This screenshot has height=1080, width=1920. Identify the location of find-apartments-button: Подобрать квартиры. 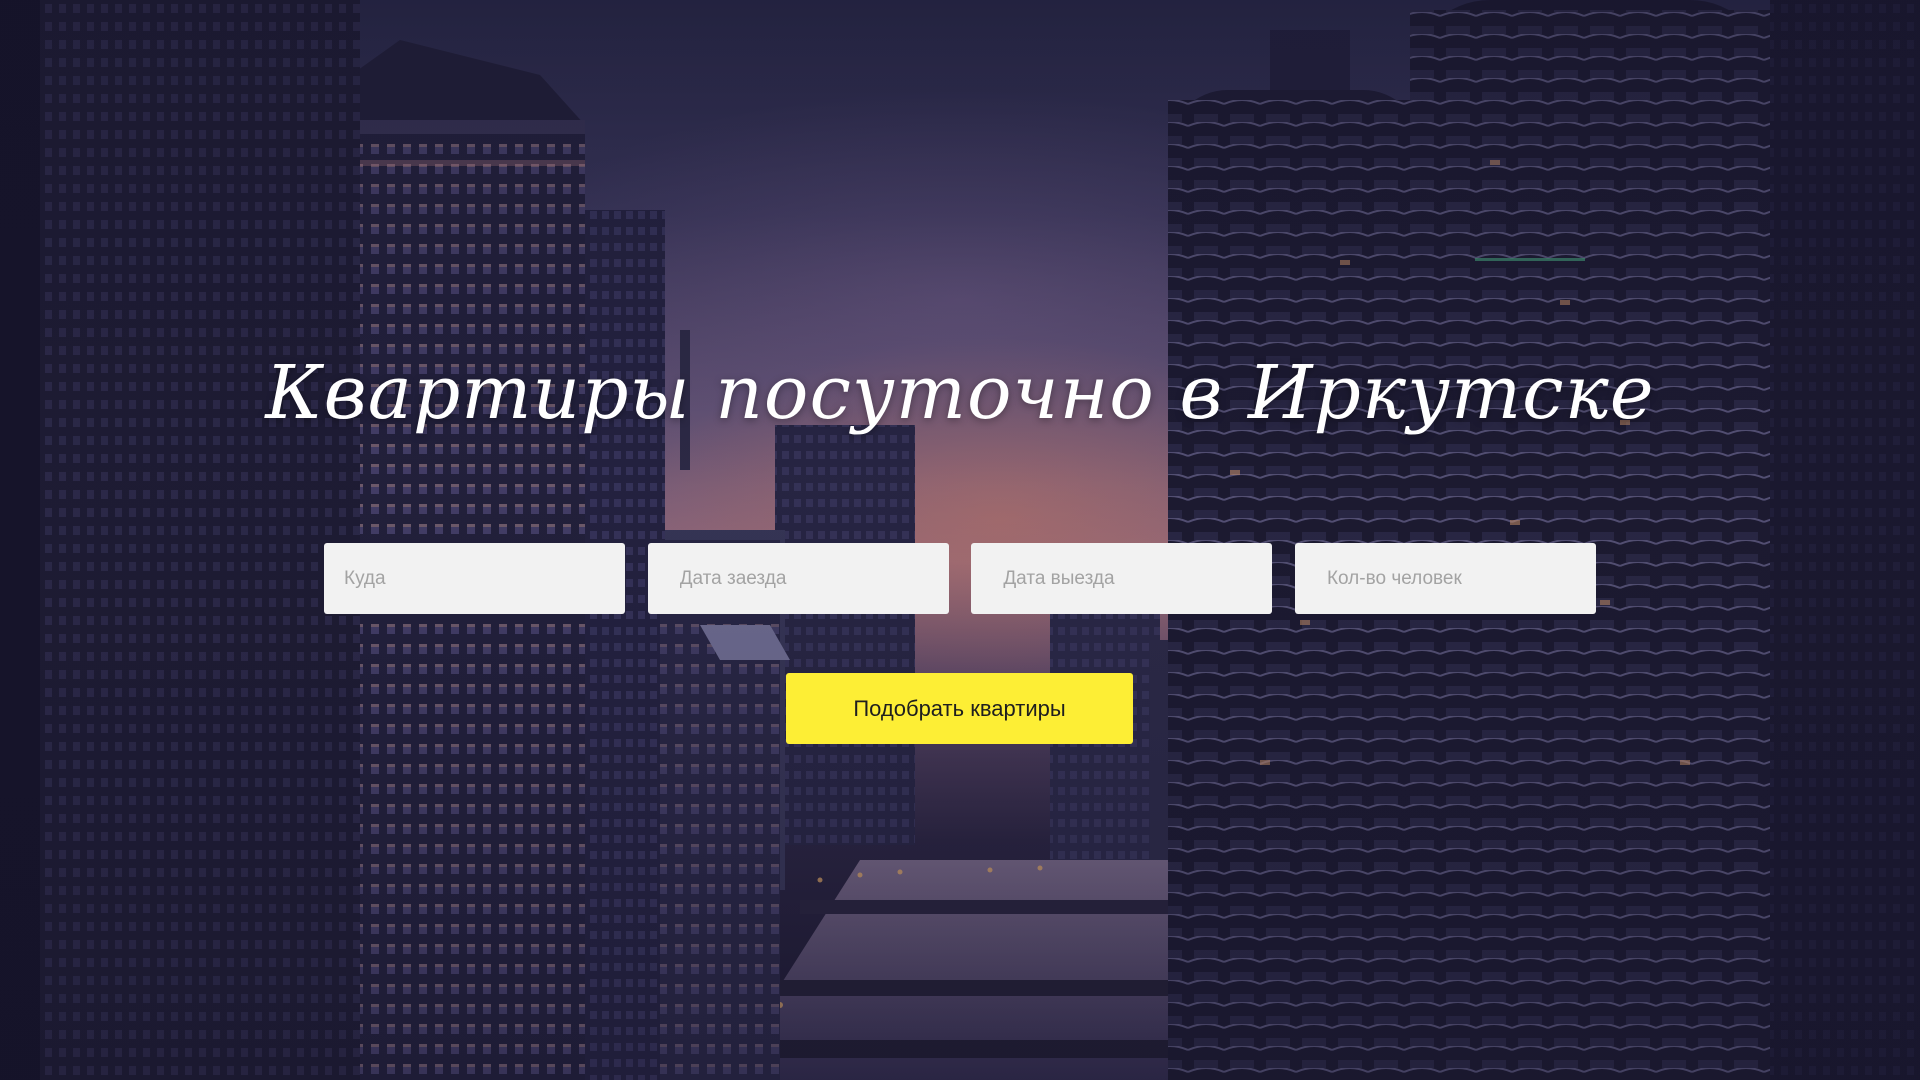
(959, 708).